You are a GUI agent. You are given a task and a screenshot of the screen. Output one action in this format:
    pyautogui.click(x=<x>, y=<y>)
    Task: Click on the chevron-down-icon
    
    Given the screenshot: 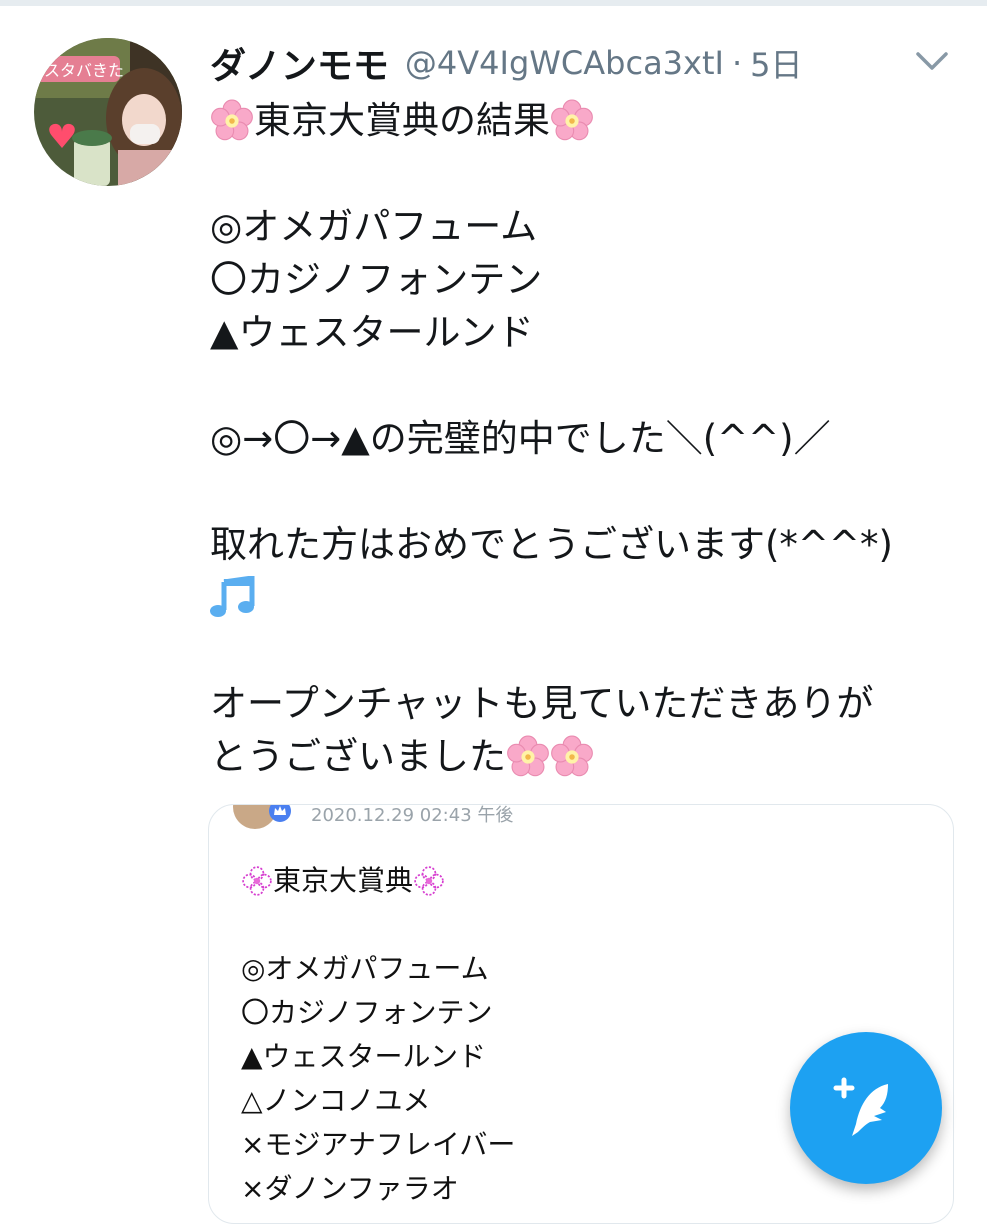 What is the action you would take?
    pyautogui.click(x=932, y=62)
    